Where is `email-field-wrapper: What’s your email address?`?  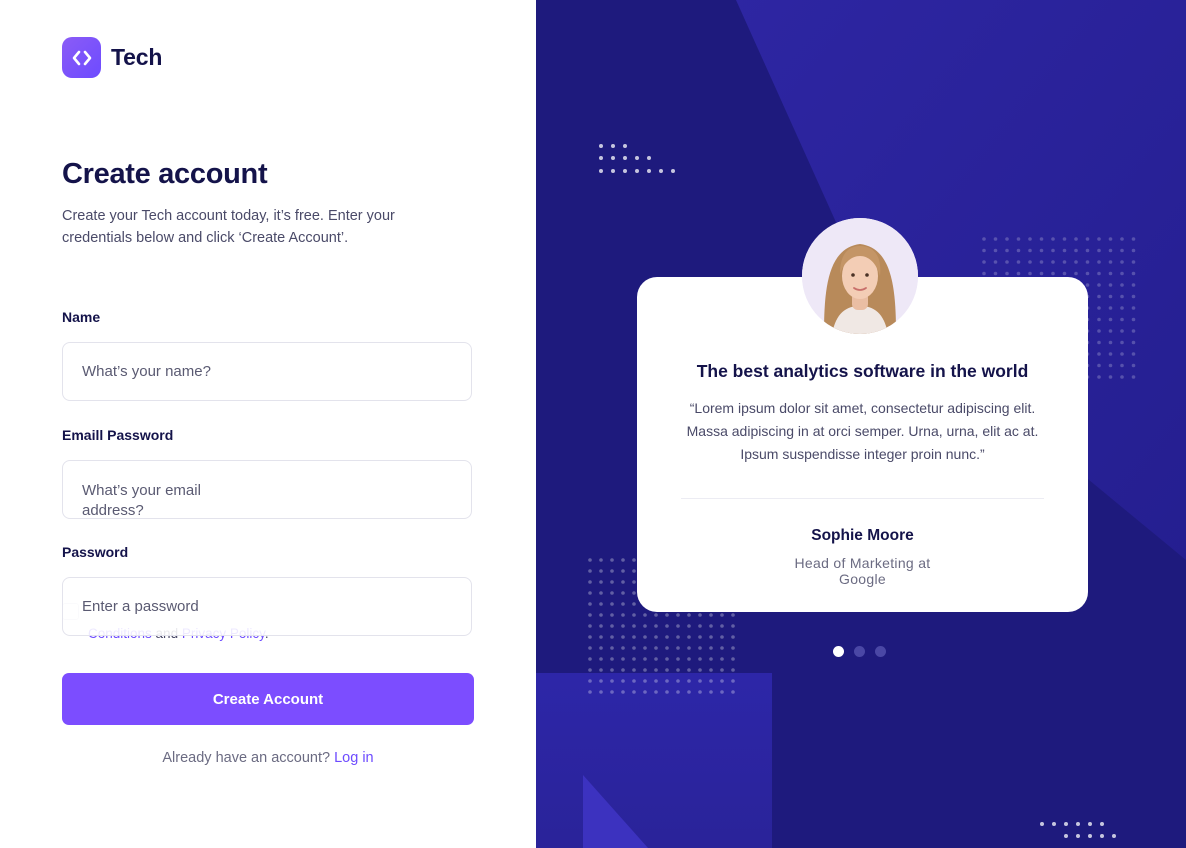
email-field-wrapper: What’s your email address? is located at coordinates (267, 489).